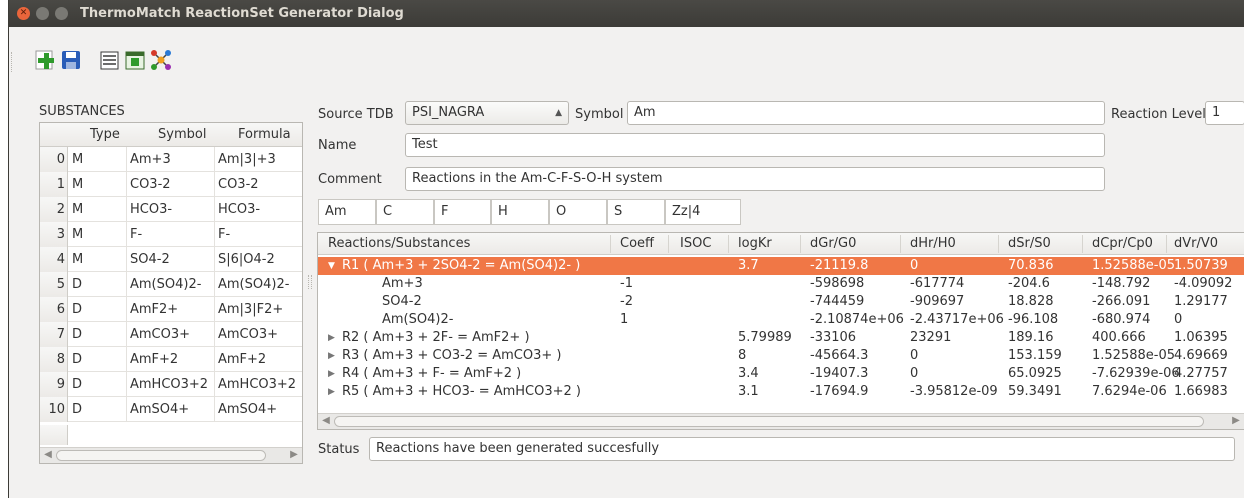 Image resolution: width=1244 pixels, height=498 pixels. What do you see at coordinates (839, 391) in the screenshot?
I see `dgr-cell: -17694.9` at bounding box center [839, 391].